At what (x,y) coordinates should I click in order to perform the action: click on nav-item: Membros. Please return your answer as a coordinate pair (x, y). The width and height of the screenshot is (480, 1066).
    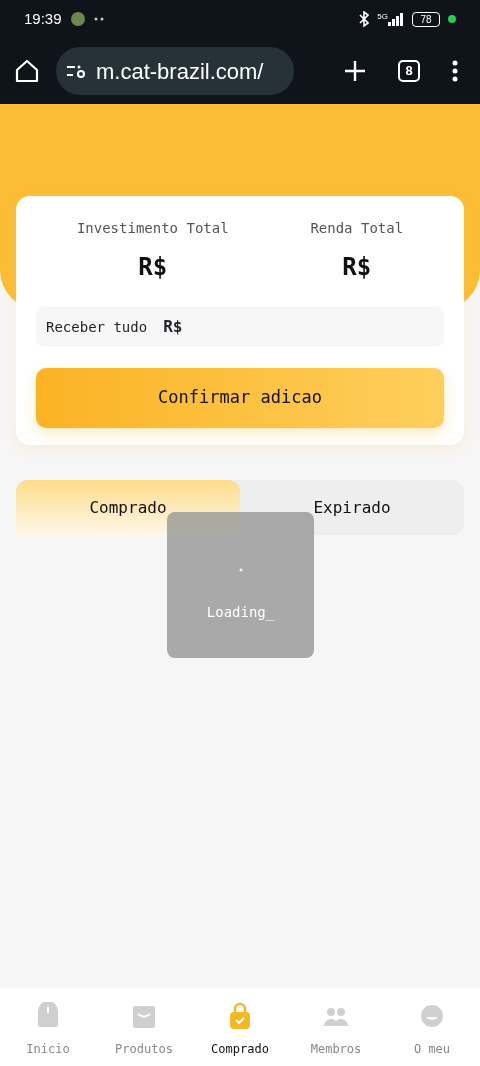
    Looking at the image, I should click on (336, 1027).